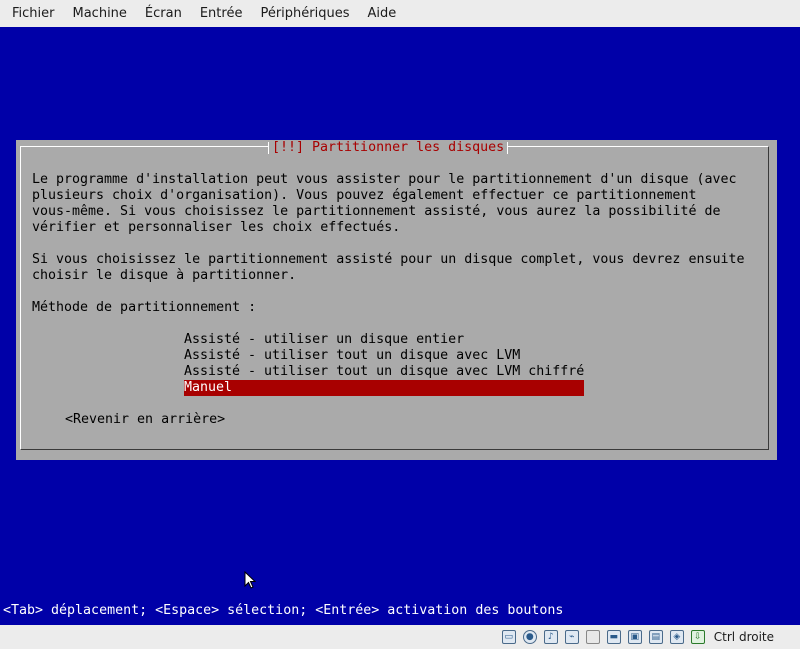 Image resolution: width=800 pixels, height=649 pixels. Describe the element at coordinates (613, 637) in the screenshot. I see `display-icon: ▬` at that location.